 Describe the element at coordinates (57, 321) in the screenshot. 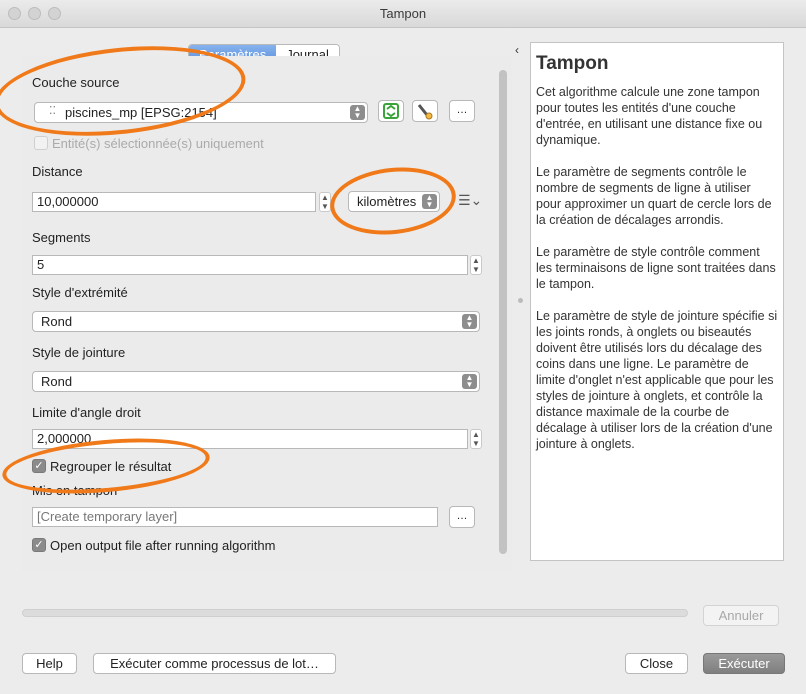

I see `end-cap-value: Rond` at that location.